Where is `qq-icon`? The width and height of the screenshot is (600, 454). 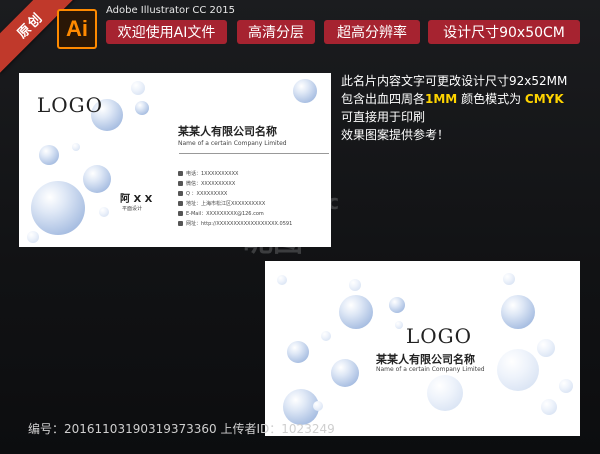 qq-icon is located at coordinates (180, 193).